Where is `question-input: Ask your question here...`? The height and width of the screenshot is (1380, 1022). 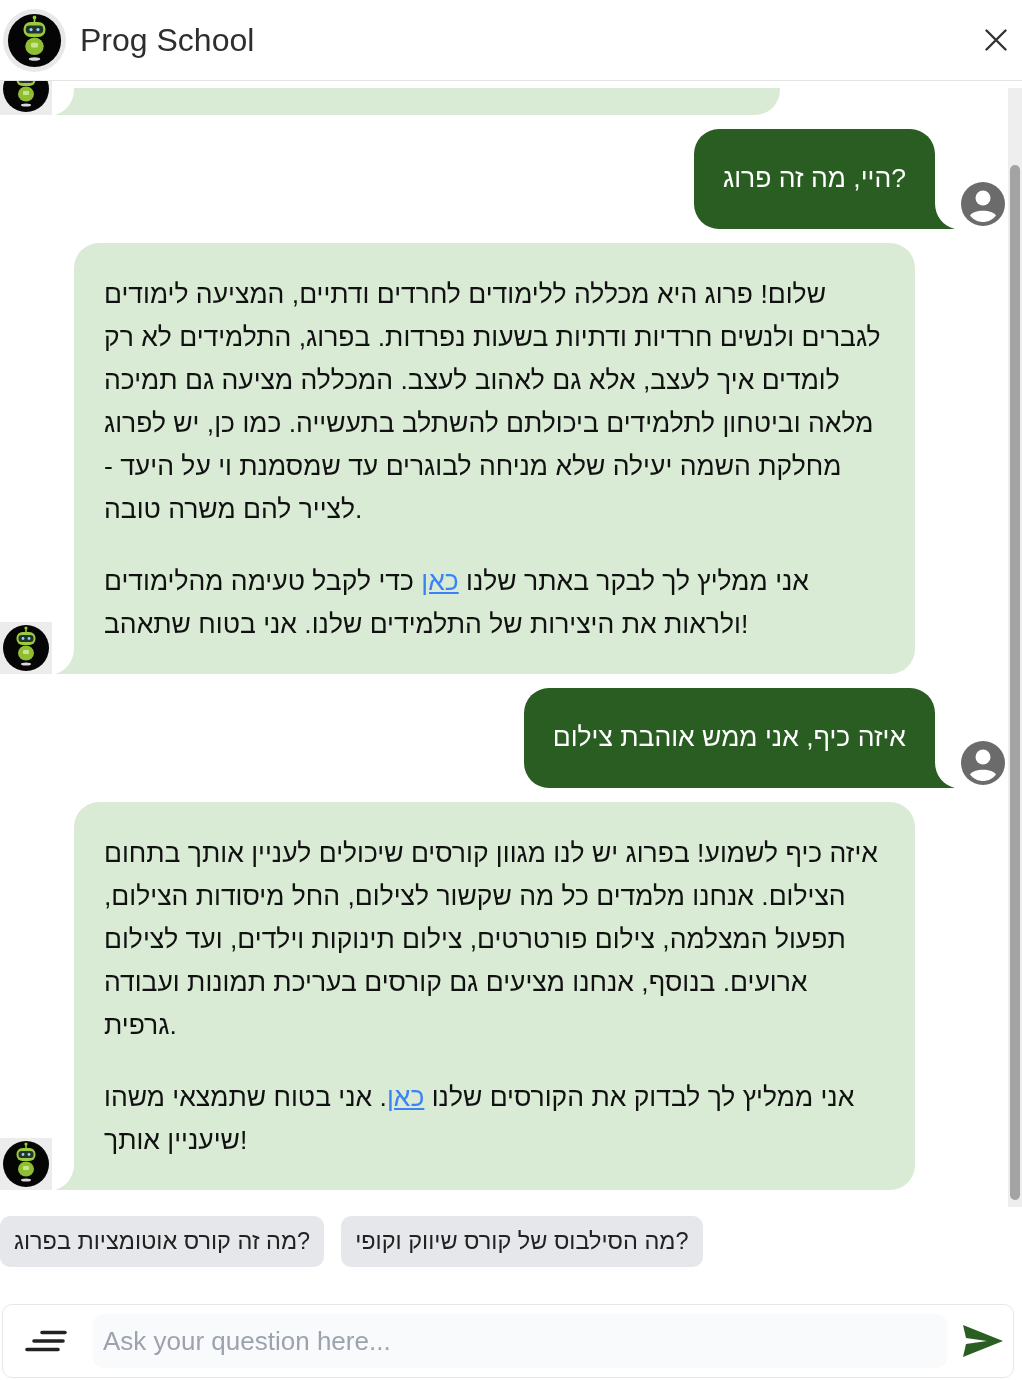 question-input: Ask your question here... is located at coordinates (520, 1341).